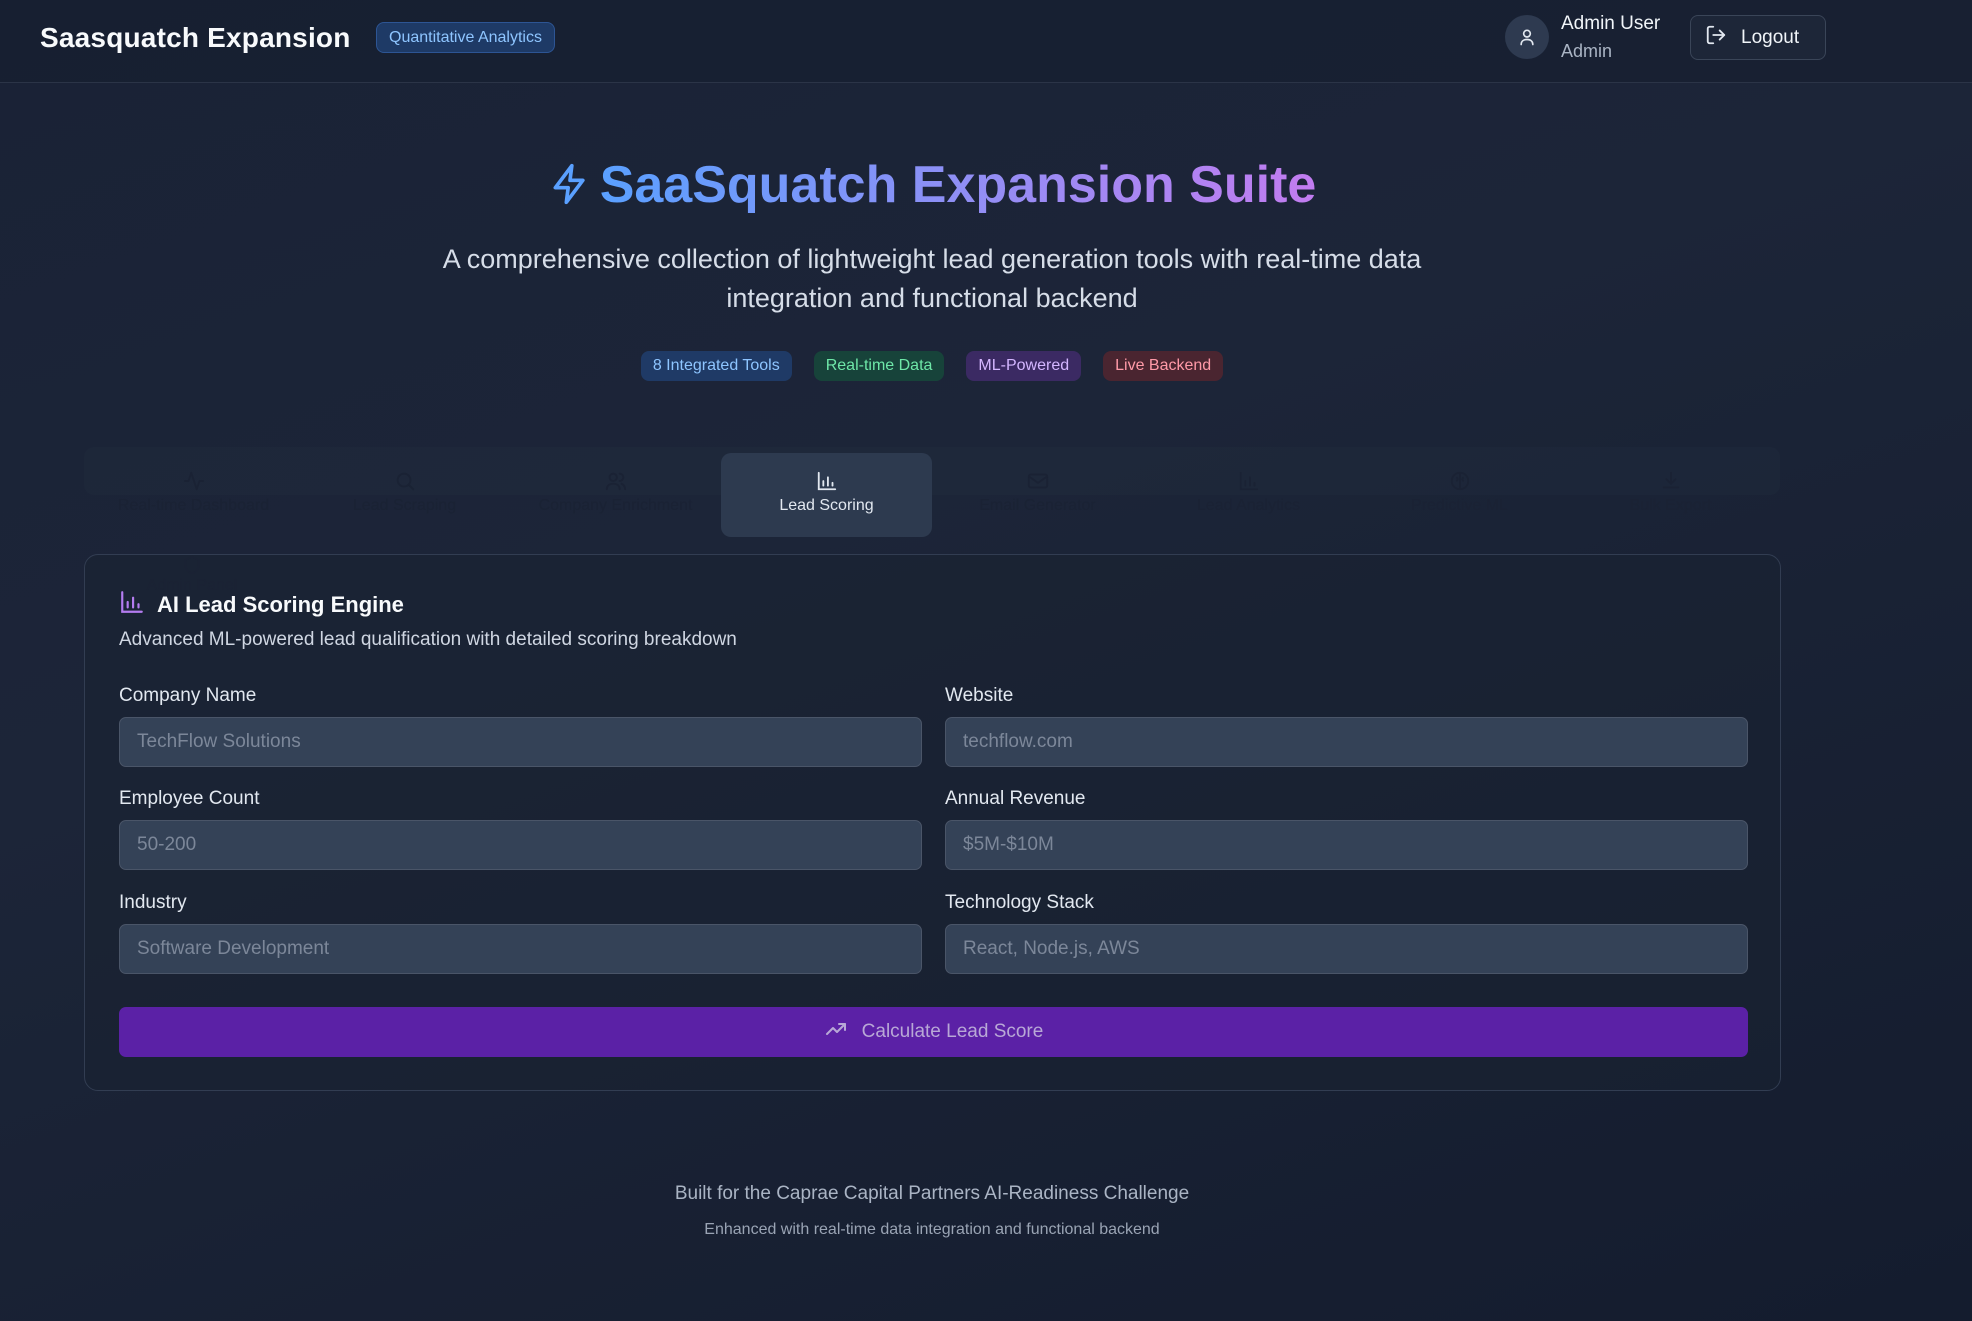 This screenshot has height=1321, width=1972. What do you see at coordinates (979, 695) in the screenshot?
I see `website-label: Website` at bounding box center [979, 695].